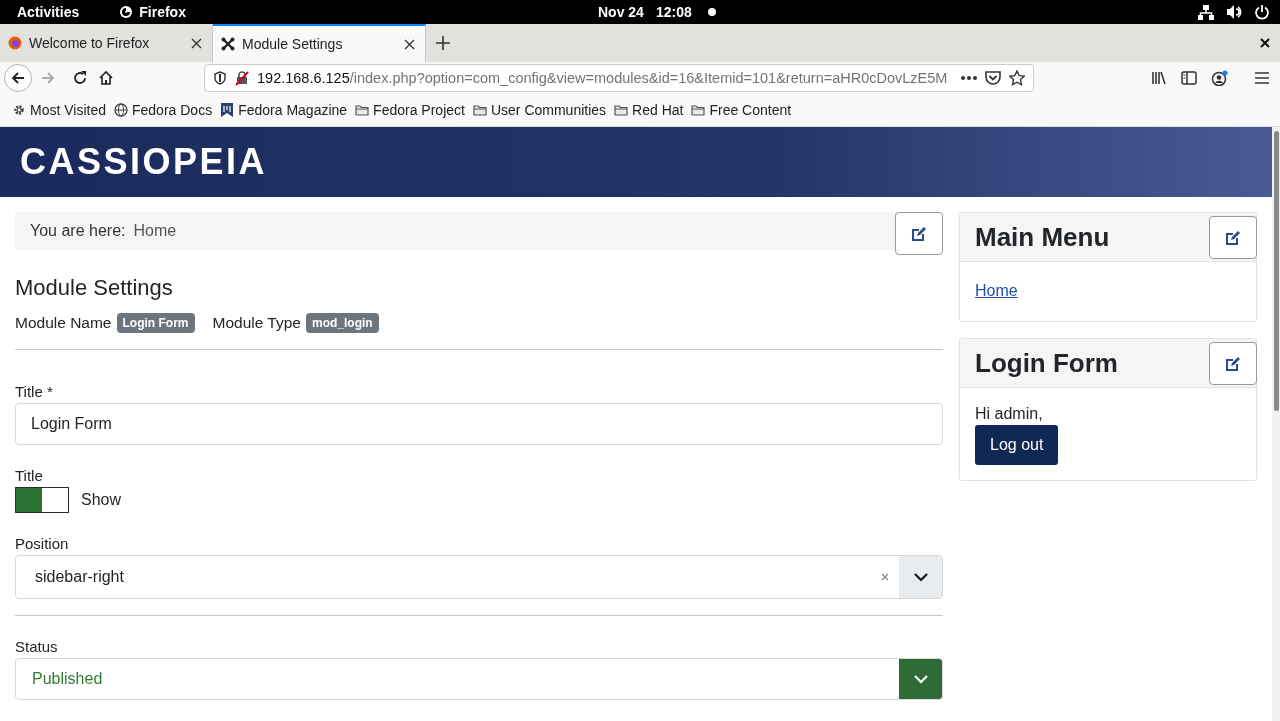 Image resolution: width=1280 pixels, height=721 pixels. What do you see at coordinates (42, 500) in the screenshot?
I see `toggle-switch` at bounding box center [42, 500].